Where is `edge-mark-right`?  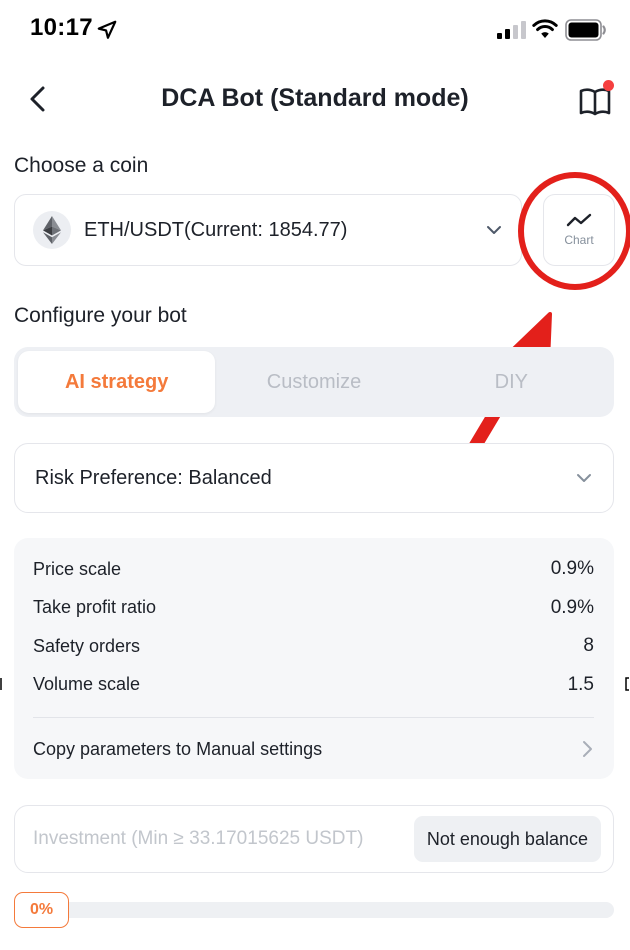 edge-mark-right is located at coordinates (627, 684).